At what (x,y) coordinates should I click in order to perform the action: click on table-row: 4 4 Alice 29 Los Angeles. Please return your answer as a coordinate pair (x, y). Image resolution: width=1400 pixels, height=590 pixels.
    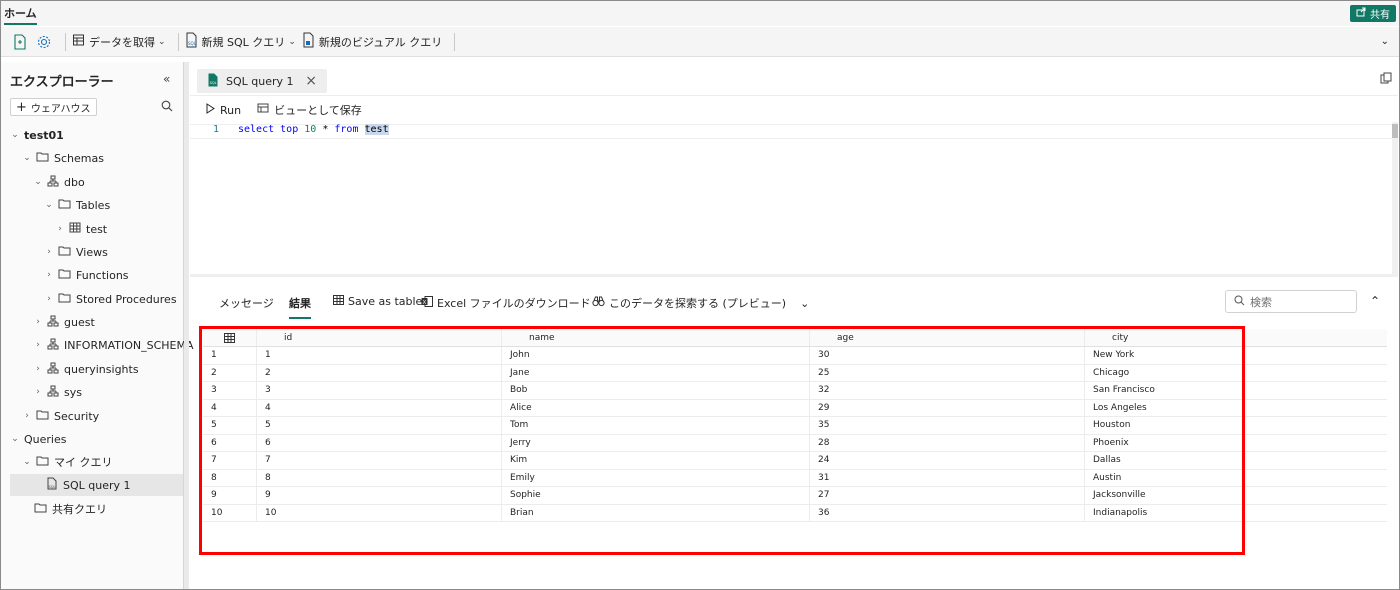
    Looking at the image, I should click on (795, 408).